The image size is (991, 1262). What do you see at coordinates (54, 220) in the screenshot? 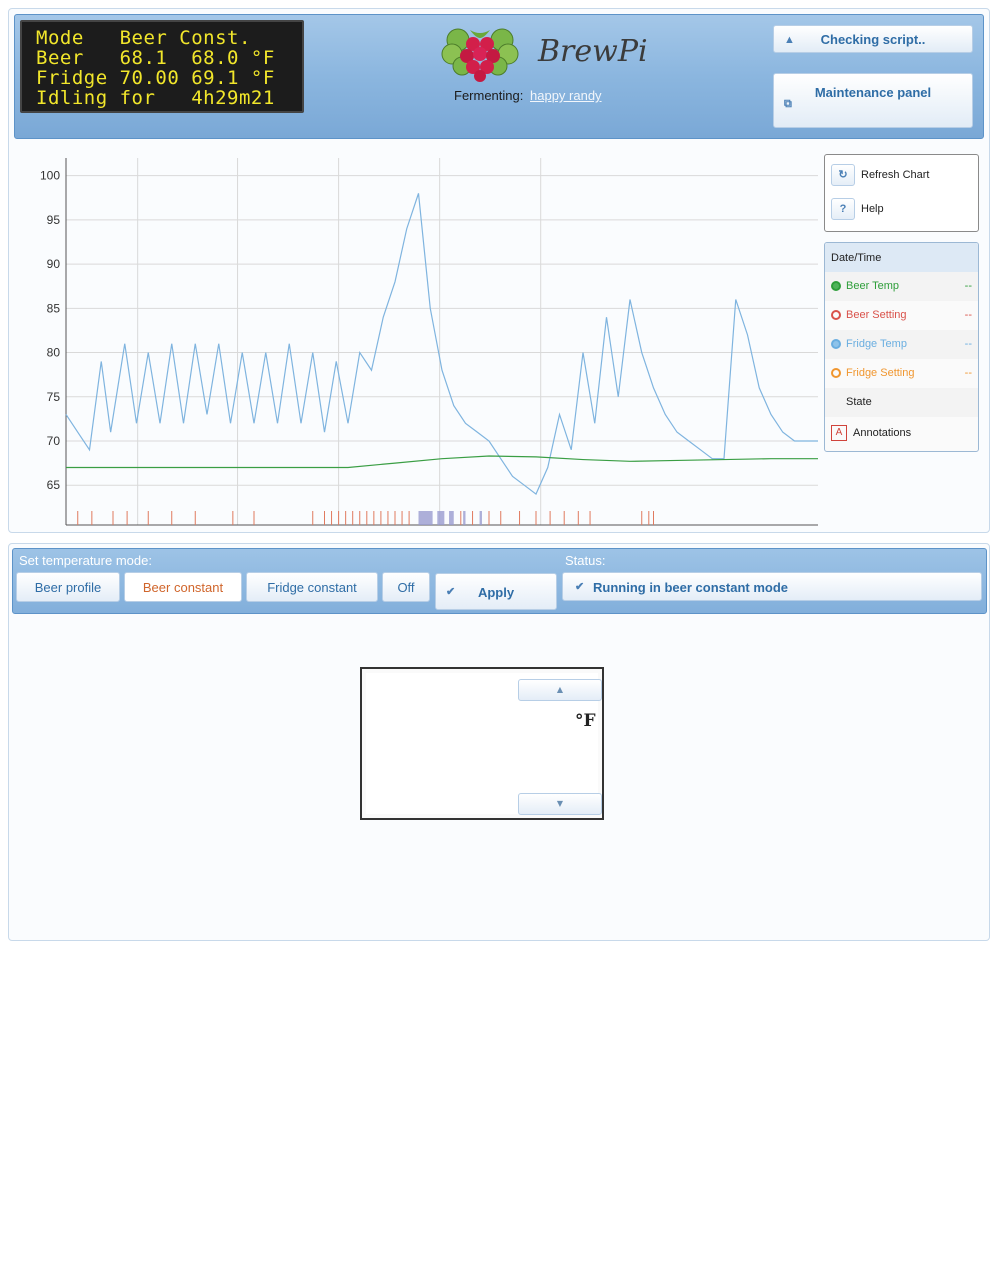
I see `y-tick-label: 95` at bounding box center [54, 220].